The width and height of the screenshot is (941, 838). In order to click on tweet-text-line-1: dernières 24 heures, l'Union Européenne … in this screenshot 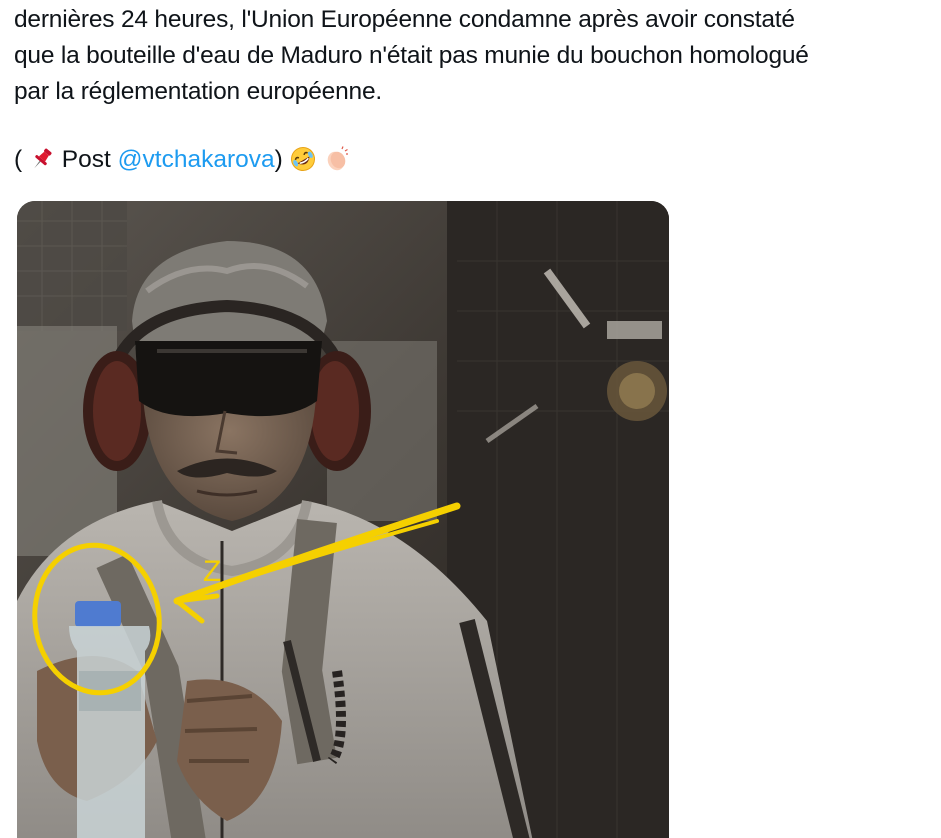, I will do `click(404, 19)`.